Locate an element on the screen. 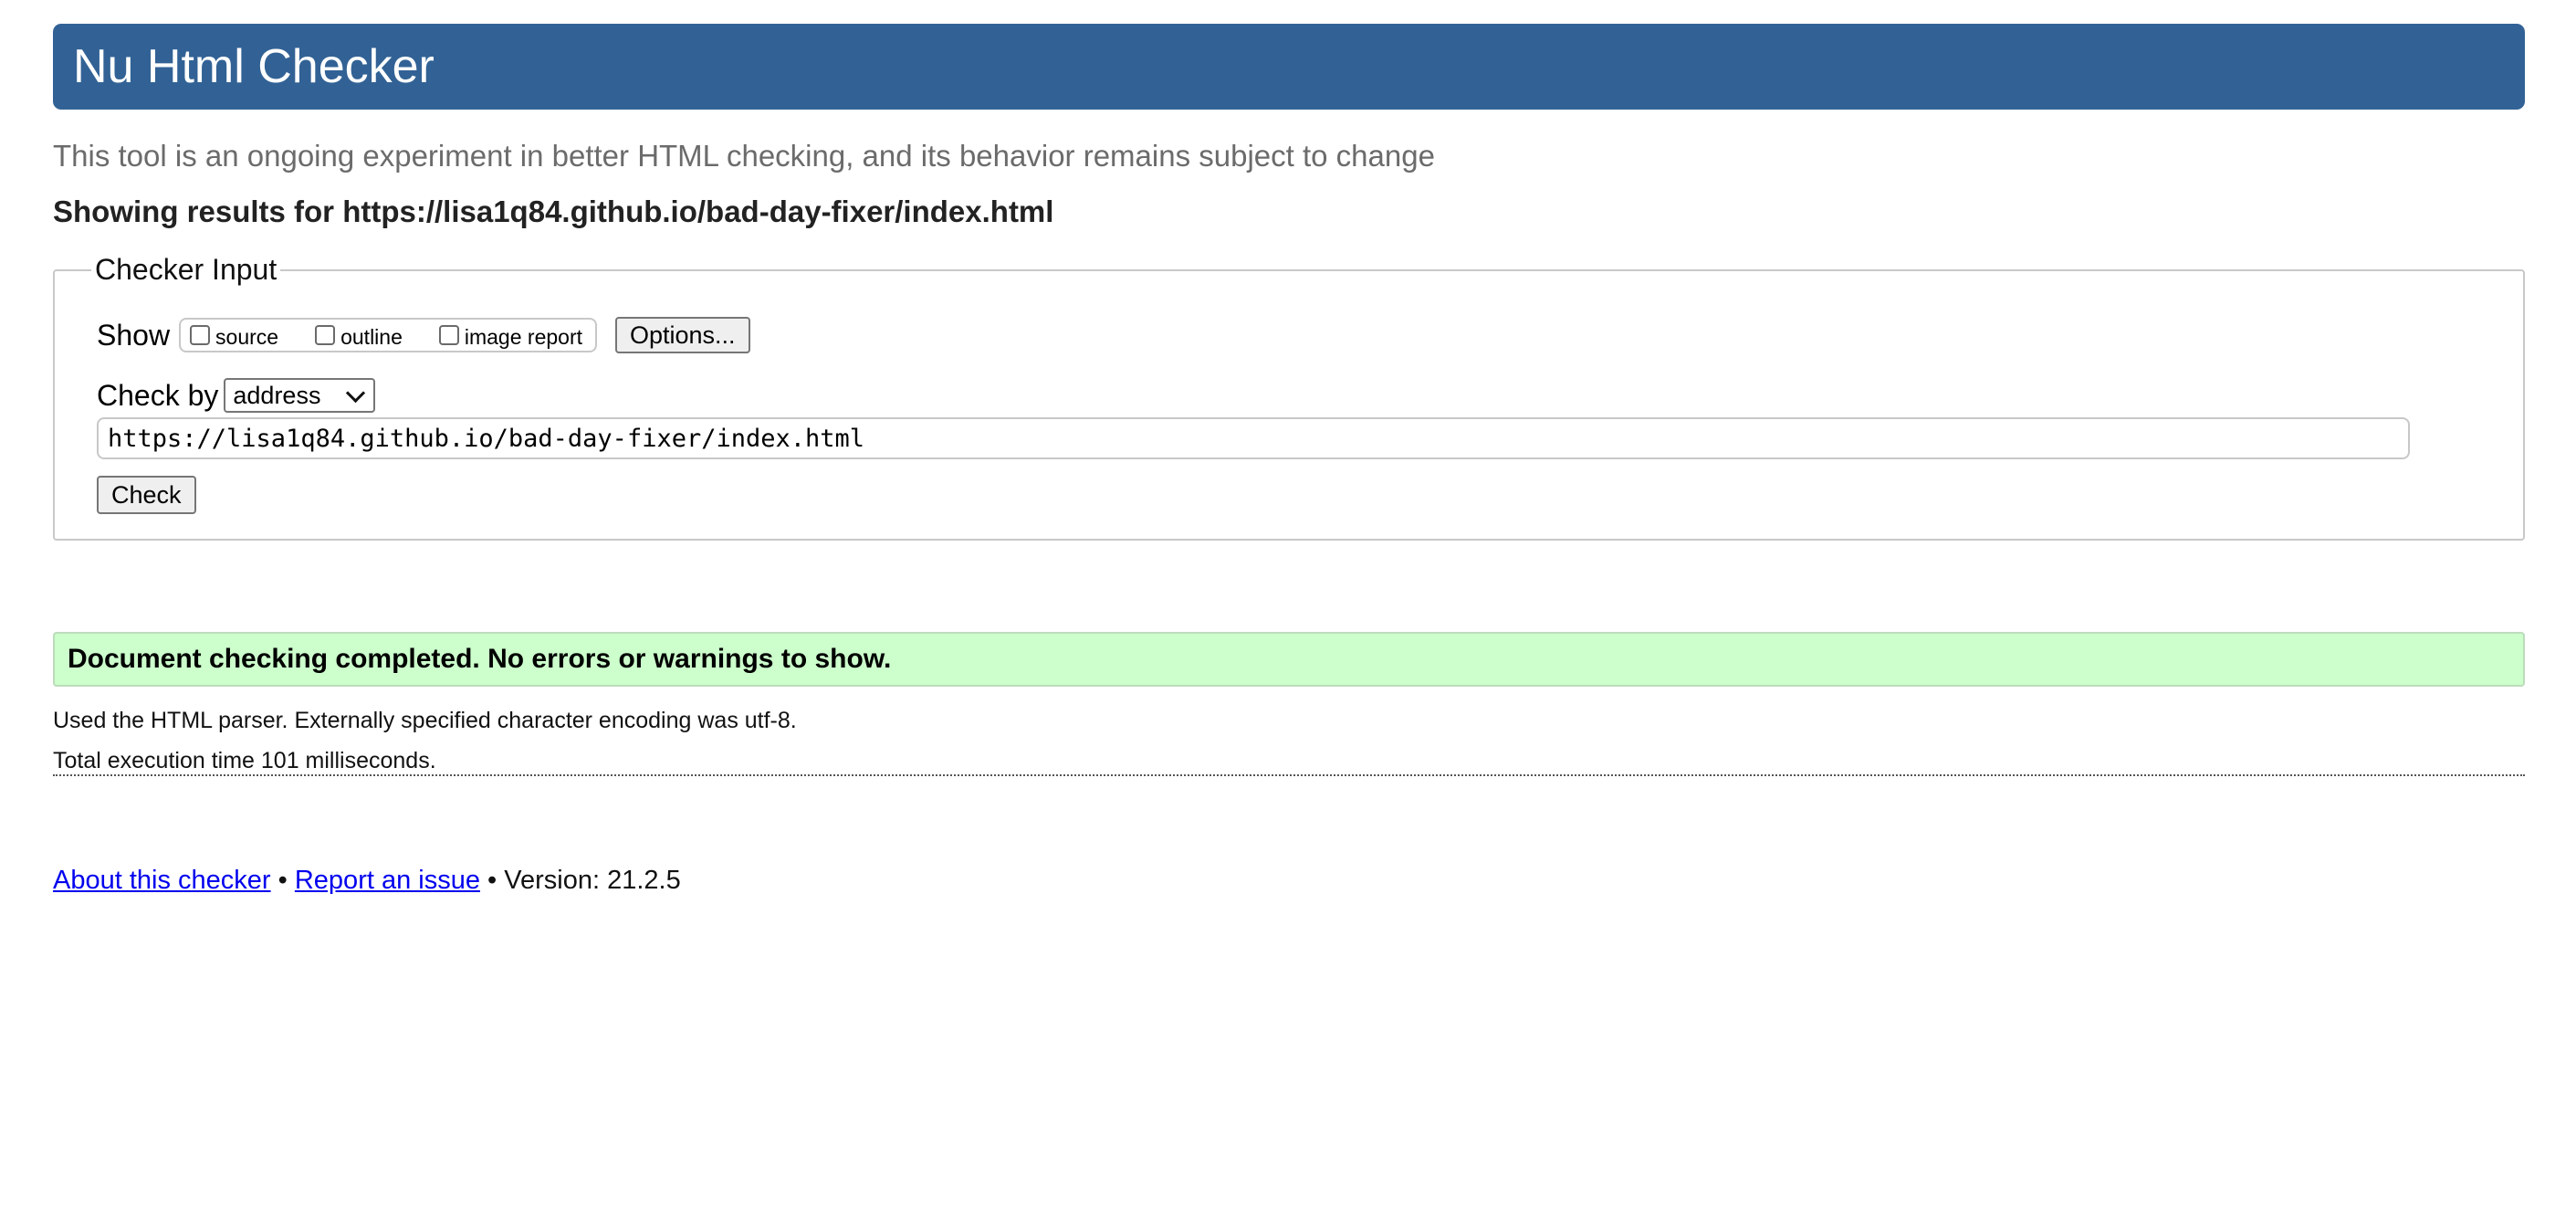 This screenshot has height=1209, width=2576. show-source-option: source is located at coordinates (234, 335).